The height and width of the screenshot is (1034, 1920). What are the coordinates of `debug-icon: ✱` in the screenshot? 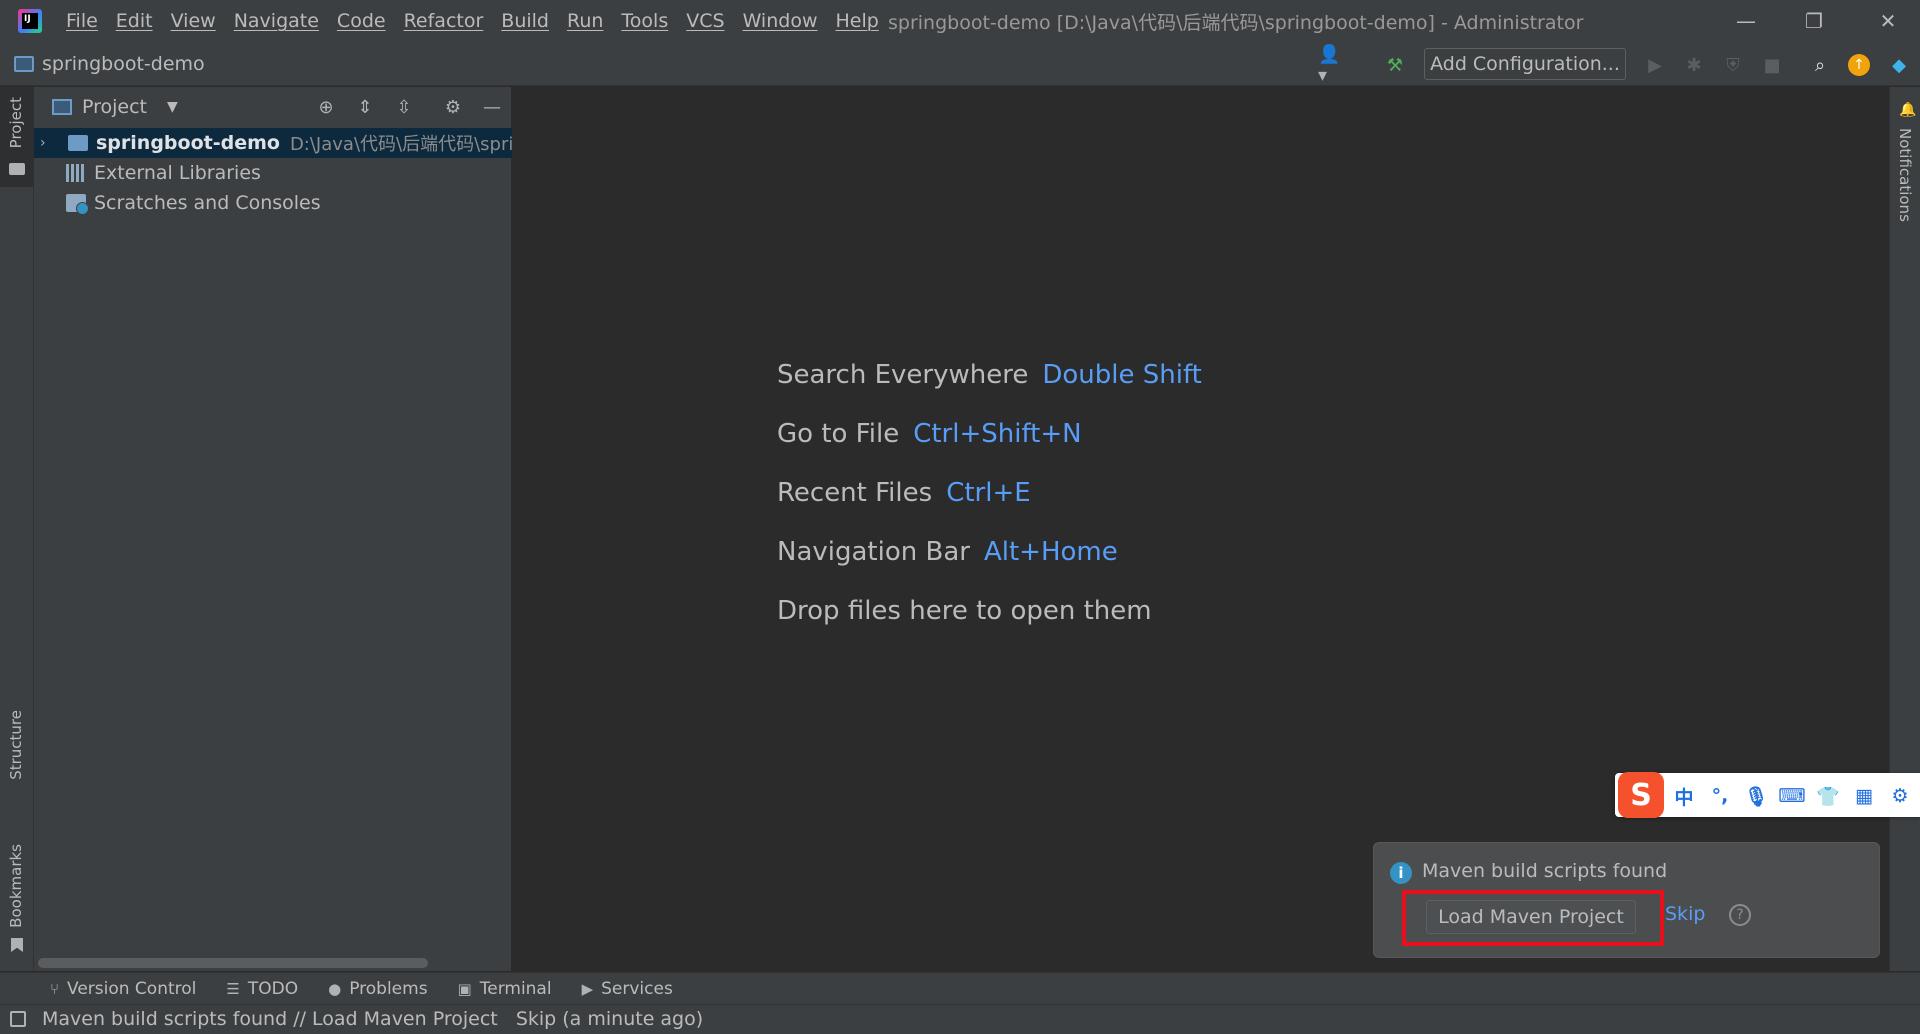 It's located at (1694, 65).